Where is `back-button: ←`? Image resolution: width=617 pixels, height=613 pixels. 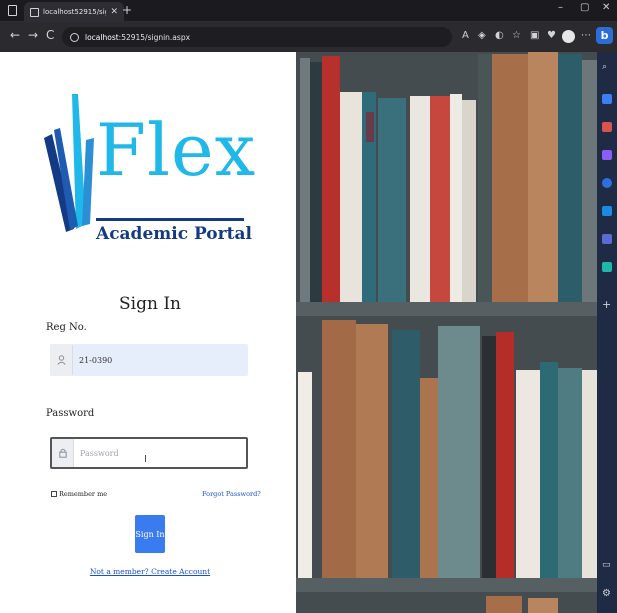
back-button: ← is located at coordinates (15, 35).